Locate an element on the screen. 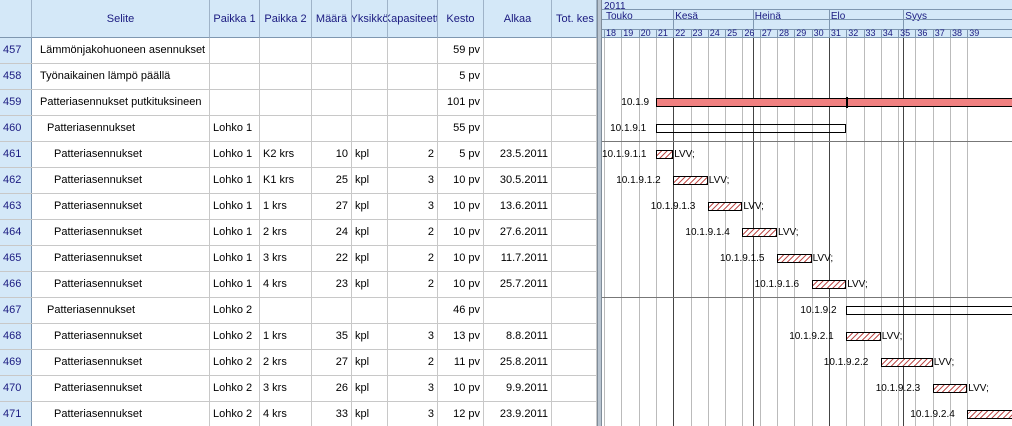 This screenshot has width=1012, height=426. cell-alkaa: 11.7.2011 is located at coordinates (518, 258).